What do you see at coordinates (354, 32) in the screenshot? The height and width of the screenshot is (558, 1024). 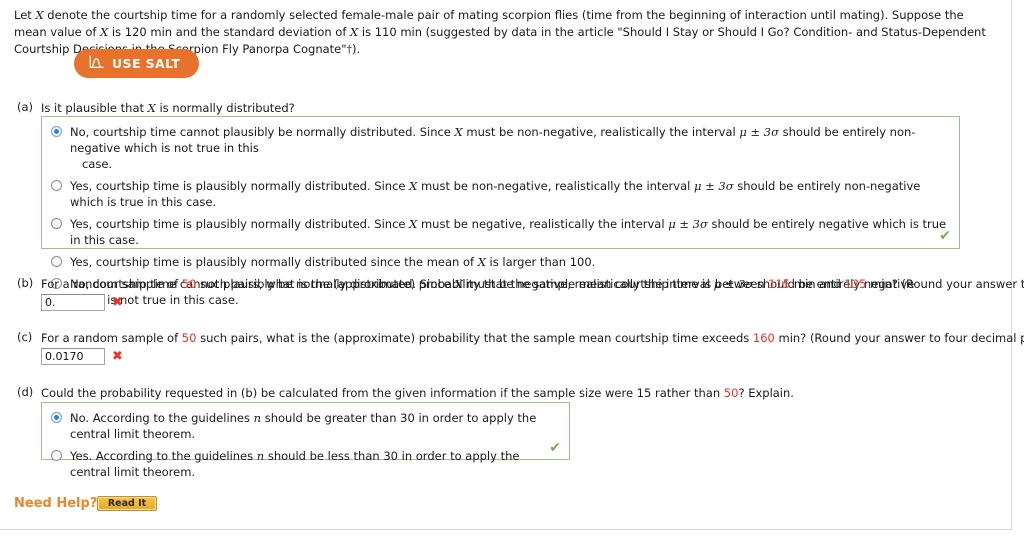 I see `variable-x-3: X` at bounding box center [354, 32].